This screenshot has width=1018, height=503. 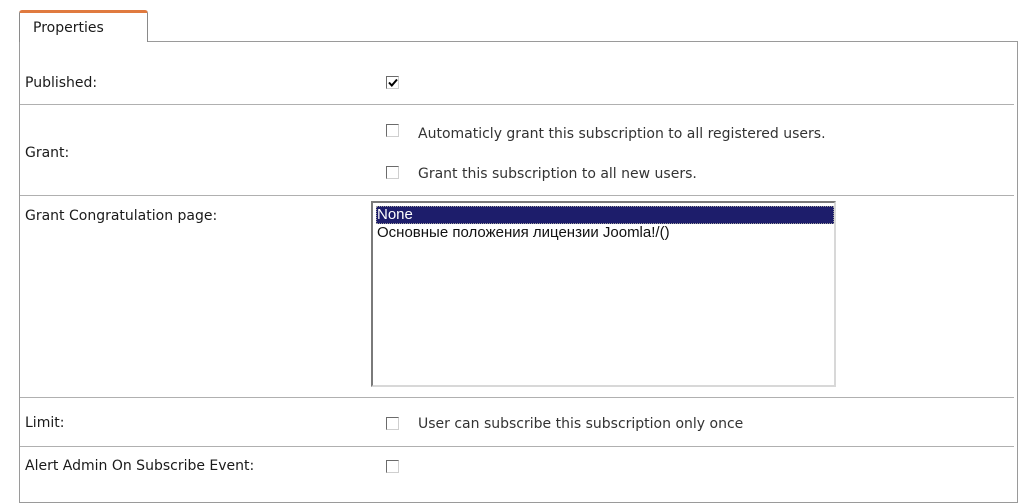 I want to click on congratulation-page-label: Grant Congratulation page:, so click(x=121, y=216).